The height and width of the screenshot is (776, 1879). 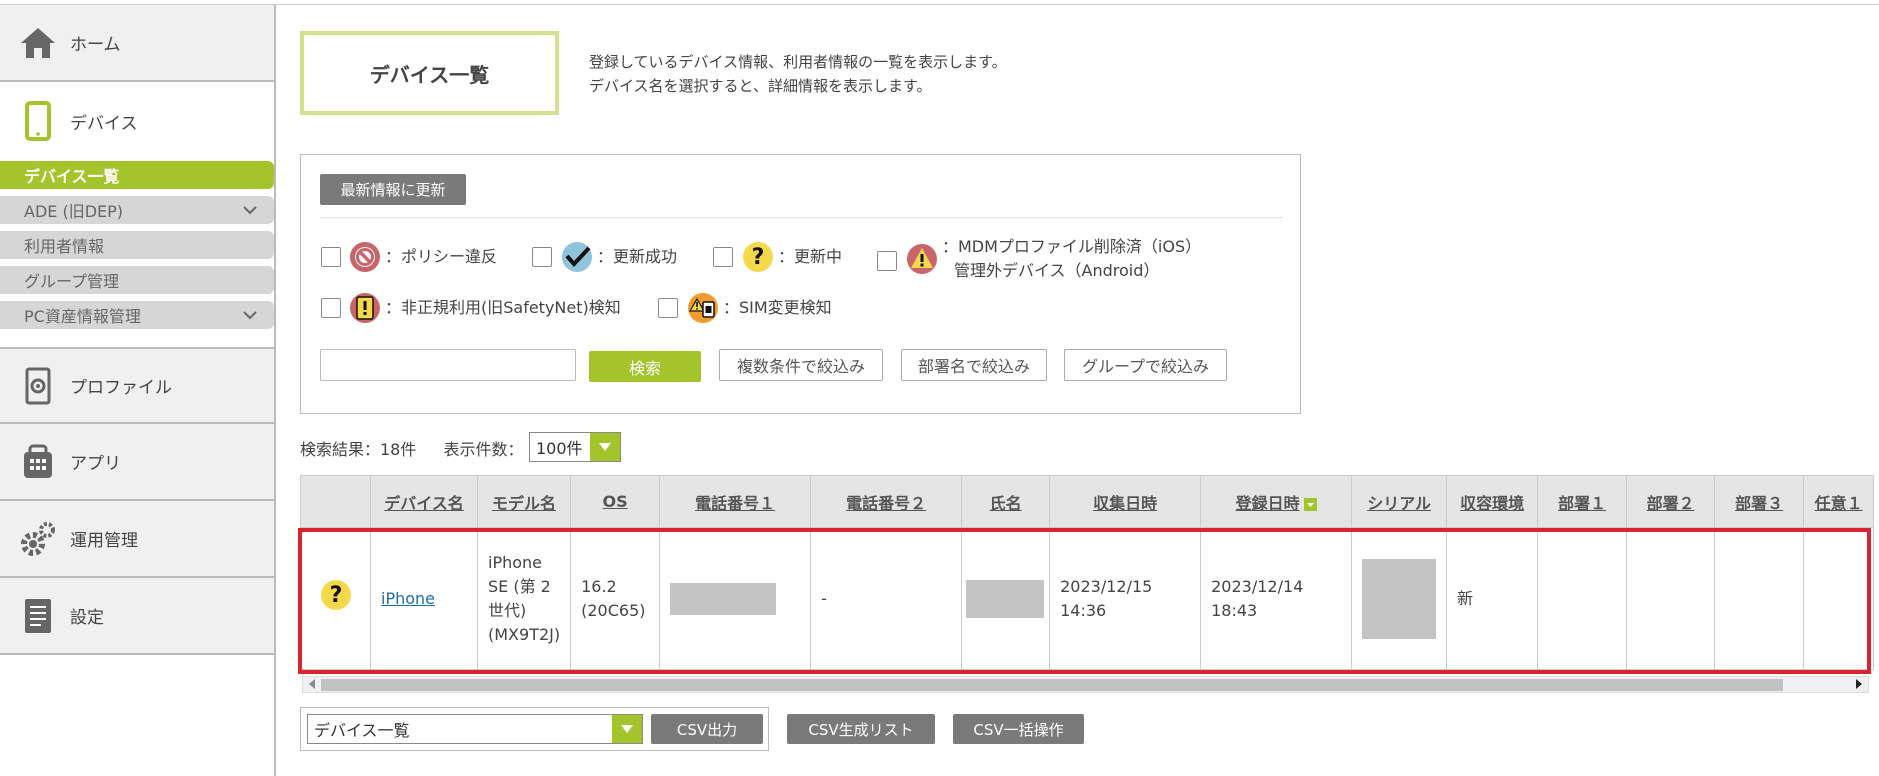 What do you see at coordinates (411, 448) in the screenshot?
I see `results-summary: 検索結果：18件 表示件数：` at bounding box center [411, 448].